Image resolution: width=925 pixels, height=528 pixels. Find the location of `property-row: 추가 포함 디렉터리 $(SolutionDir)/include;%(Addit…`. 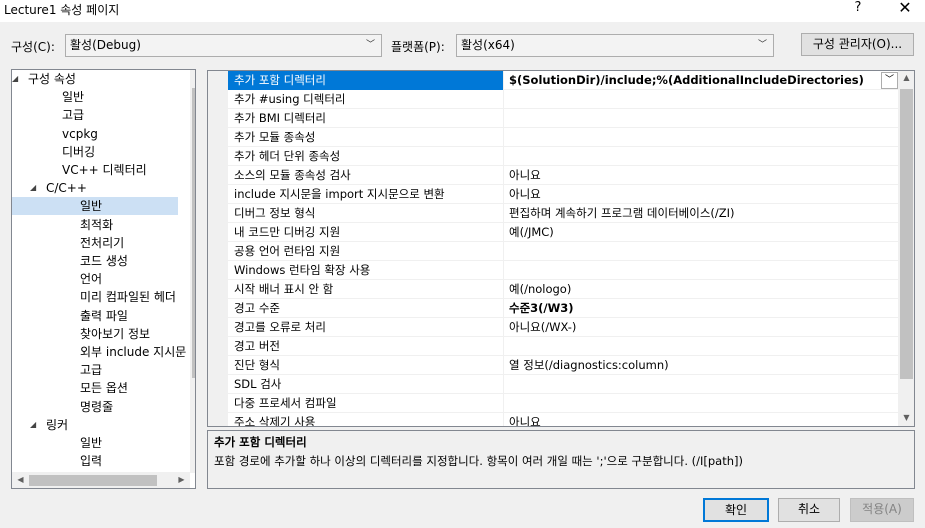

property-row: 추가 포함 디렉터리 $(SolutionDir)/include;%(Addit… is located at coordinates (563, 80).